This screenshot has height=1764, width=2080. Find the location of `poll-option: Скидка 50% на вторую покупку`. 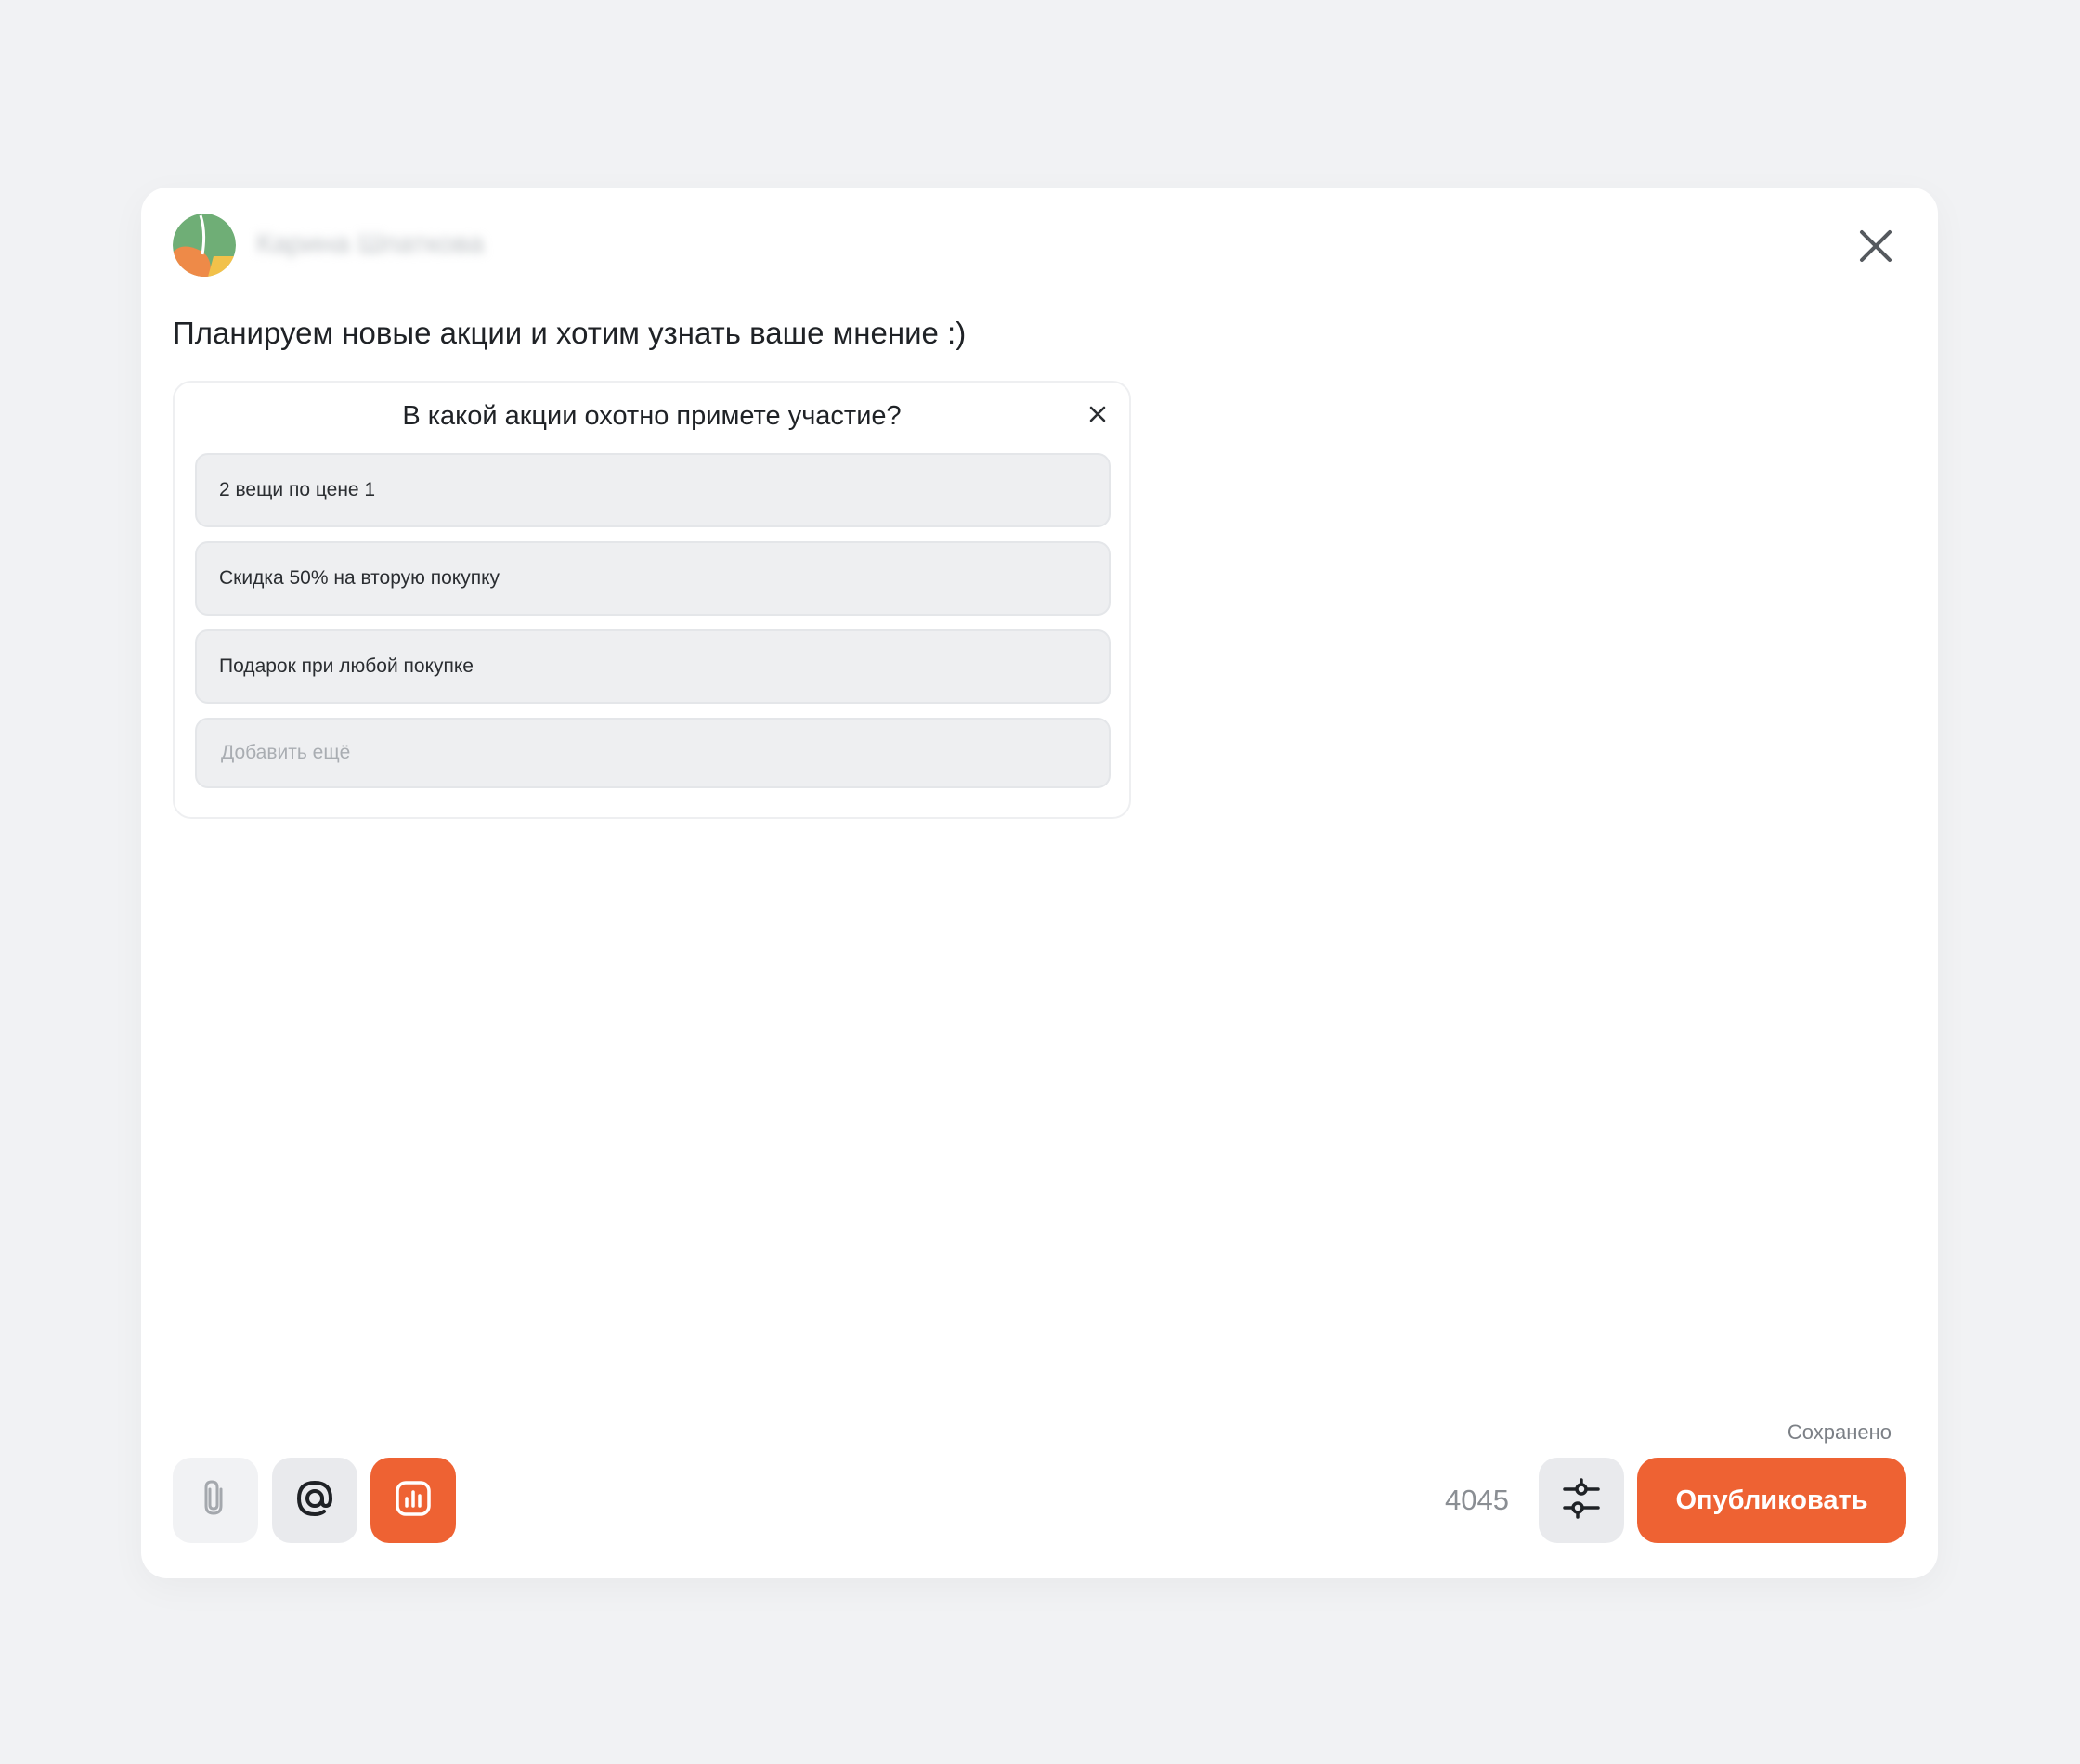

poll-option: Скидка 50% на вторую покупку is located at coordinates (653, 578).